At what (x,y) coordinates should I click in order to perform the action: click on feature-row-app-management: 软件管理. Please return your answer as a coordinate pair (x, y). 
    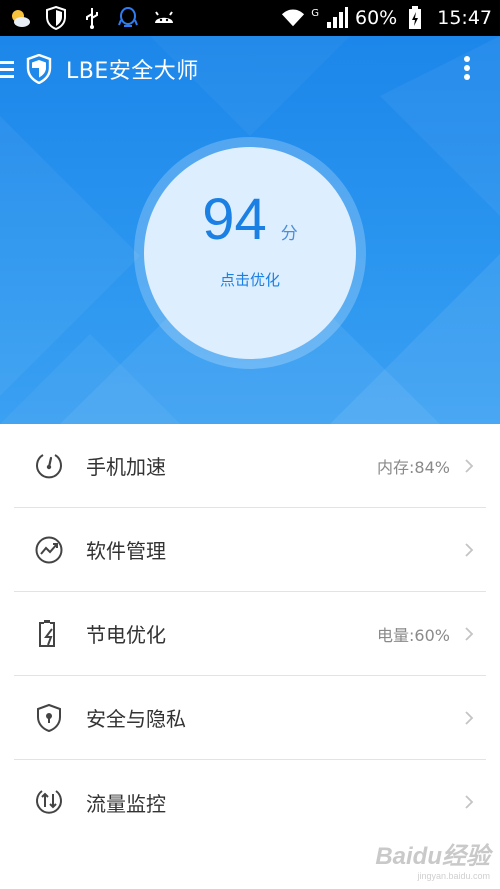
    Looking at the image, I should click on (250, 550).